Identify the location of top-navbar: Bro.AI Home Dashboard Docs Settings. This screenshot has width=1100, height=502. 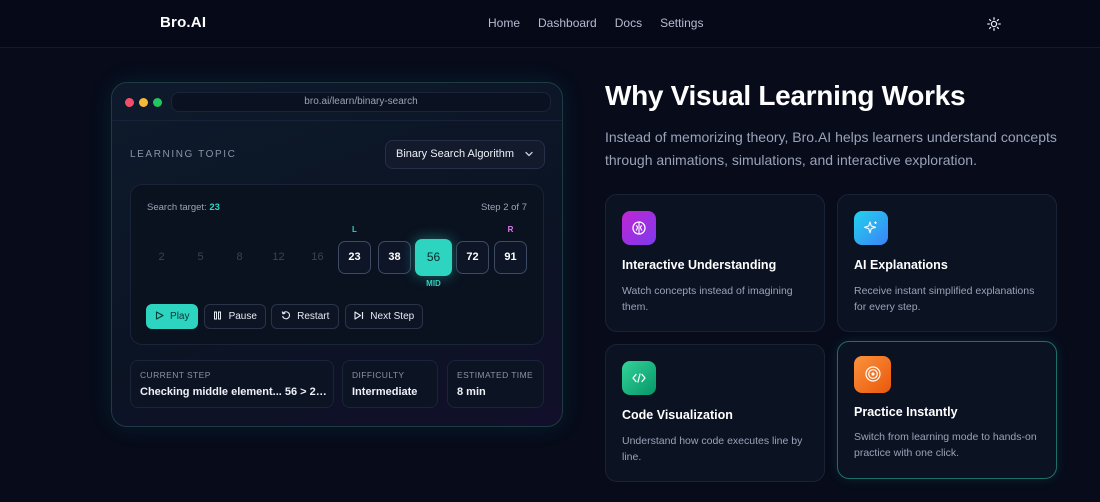
(550, 24).